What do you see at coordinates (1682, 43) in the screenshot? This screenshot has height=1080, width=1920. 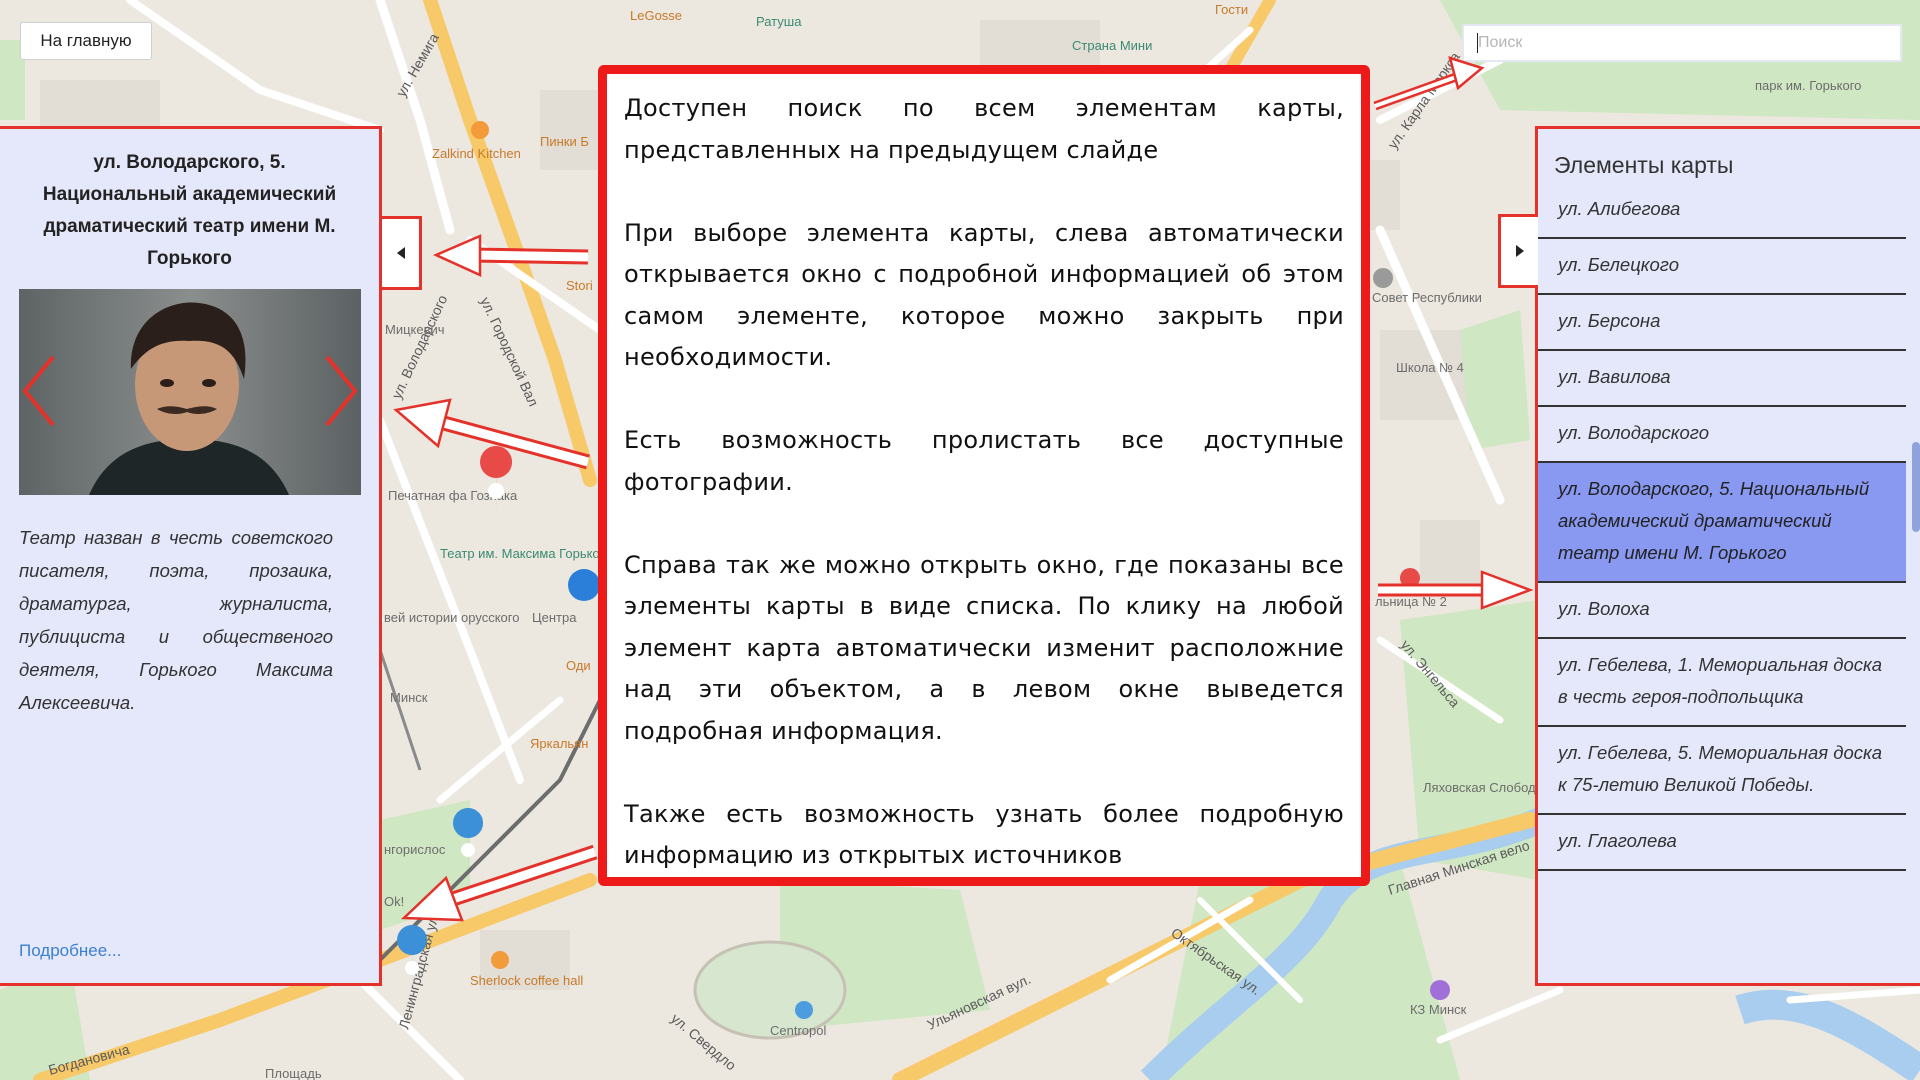 I see `search-input` at bounding box center [1682, 43].